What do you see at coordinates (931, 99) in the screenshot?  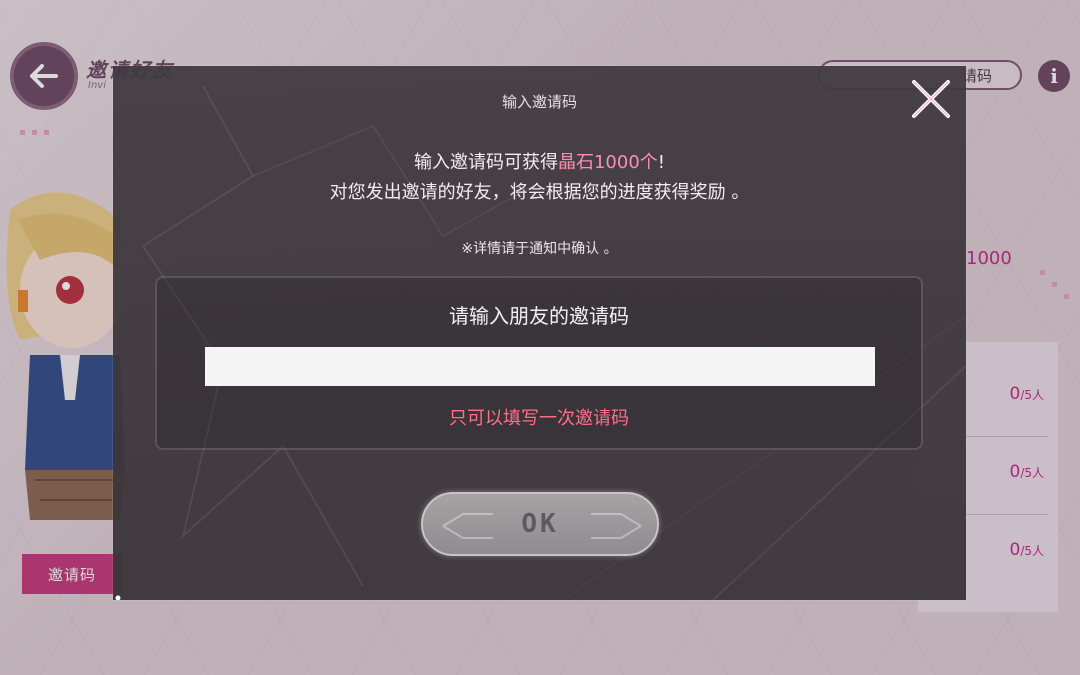 I see `close-icon` at bounding box center [931, 99].